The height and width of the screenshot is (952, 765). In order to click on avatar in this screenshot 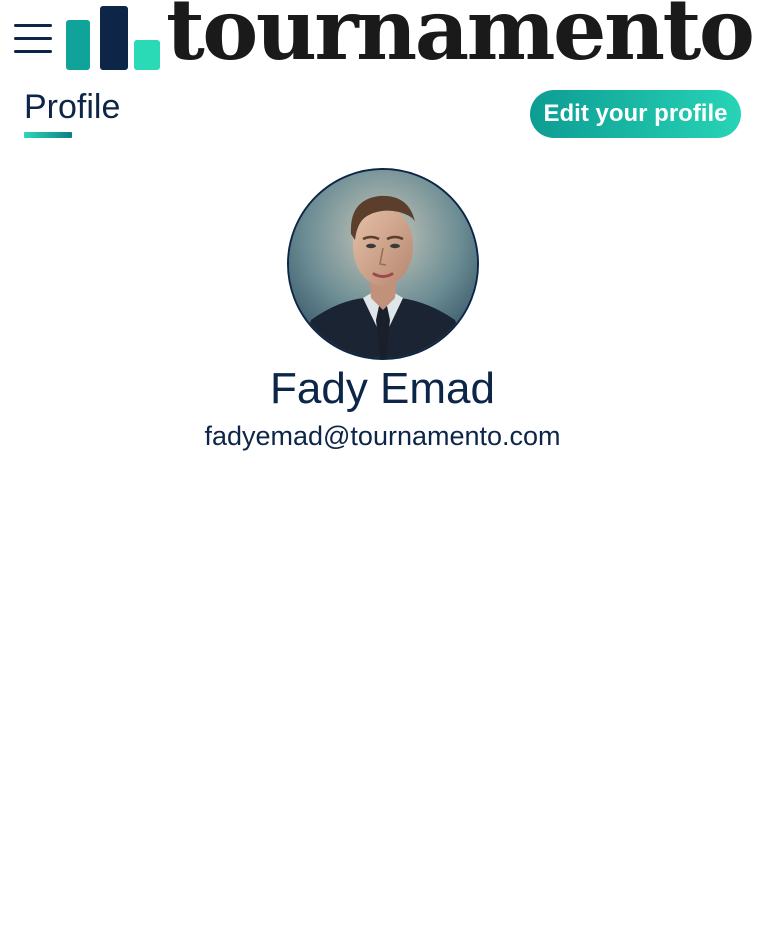, I will do `click(383, 264)`.